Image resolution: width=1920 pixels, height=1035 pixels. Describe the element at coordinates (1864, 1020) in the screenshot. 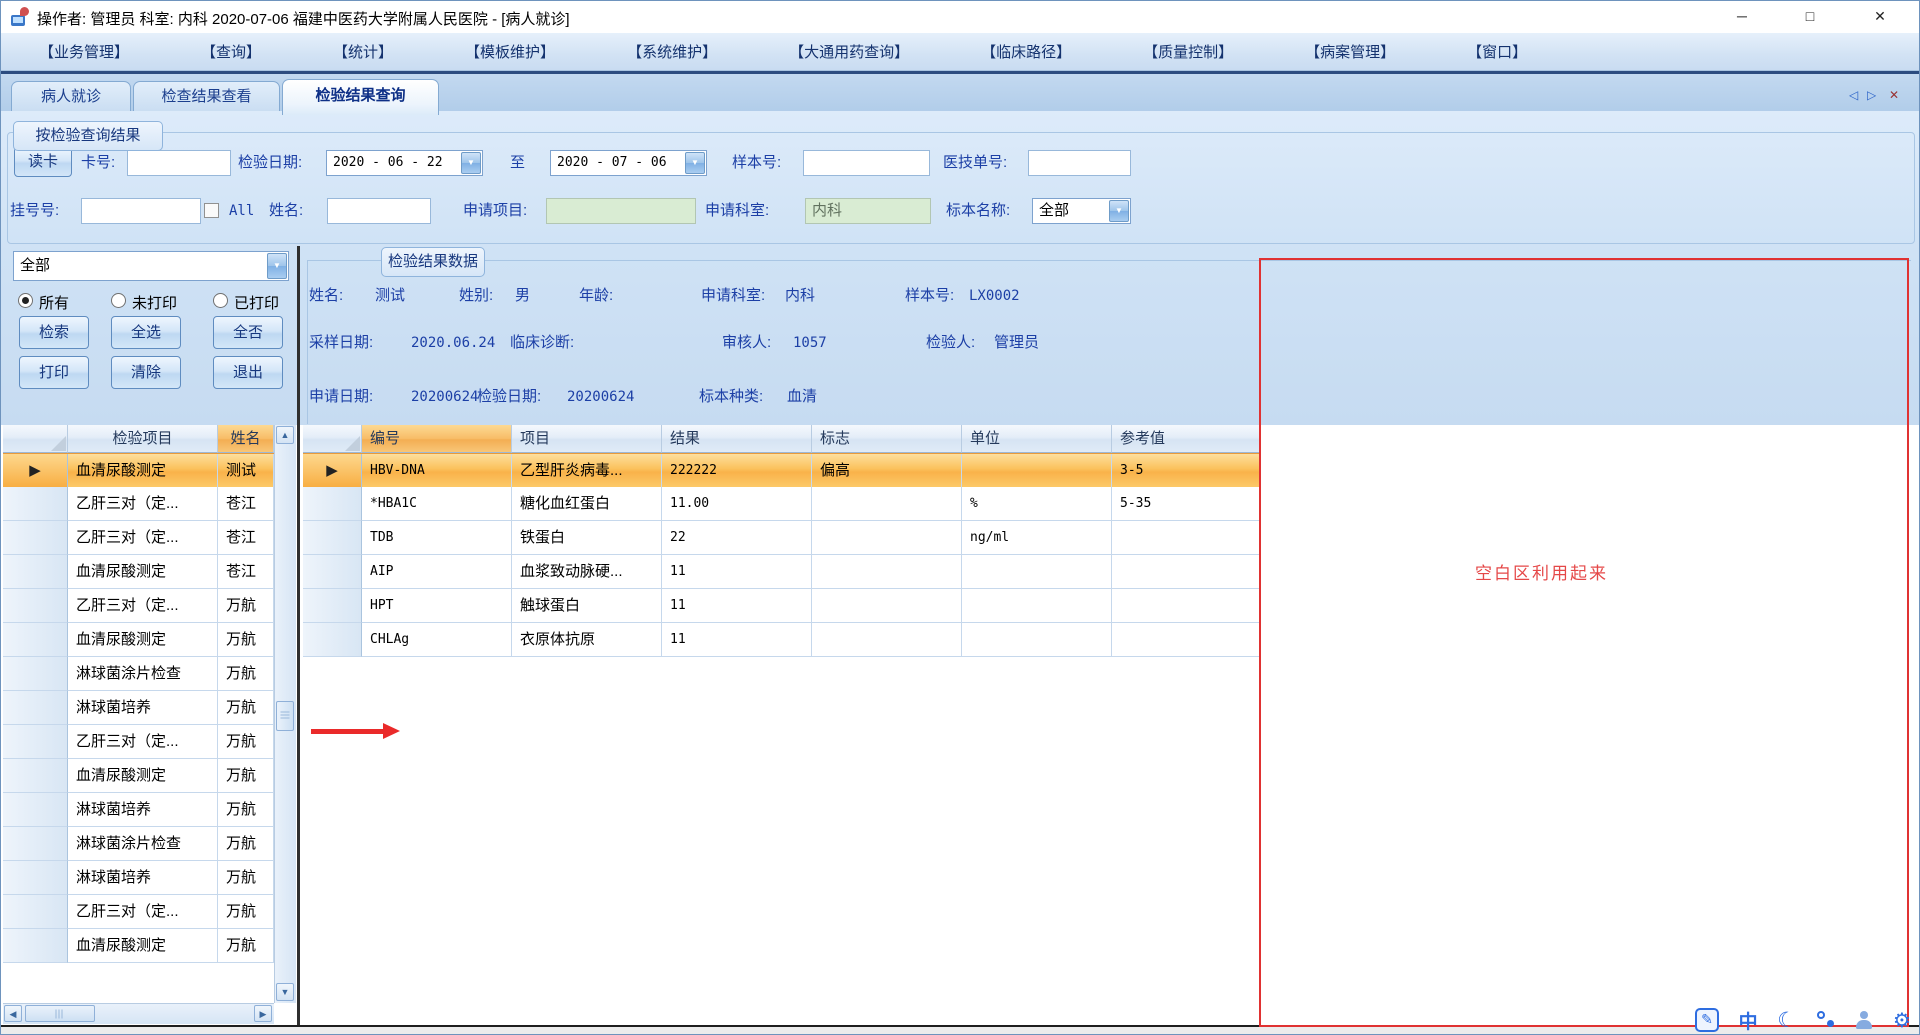

I see `ime-user-icon` at that location.